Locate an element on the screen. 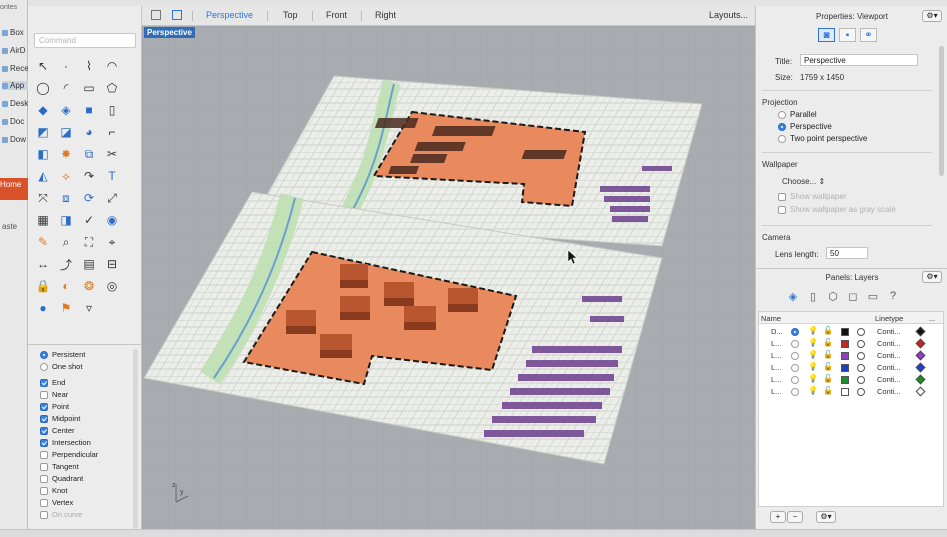 The image size is (947, 537). settings-tool-icon: ▿ is located at coordinates (89, 308).